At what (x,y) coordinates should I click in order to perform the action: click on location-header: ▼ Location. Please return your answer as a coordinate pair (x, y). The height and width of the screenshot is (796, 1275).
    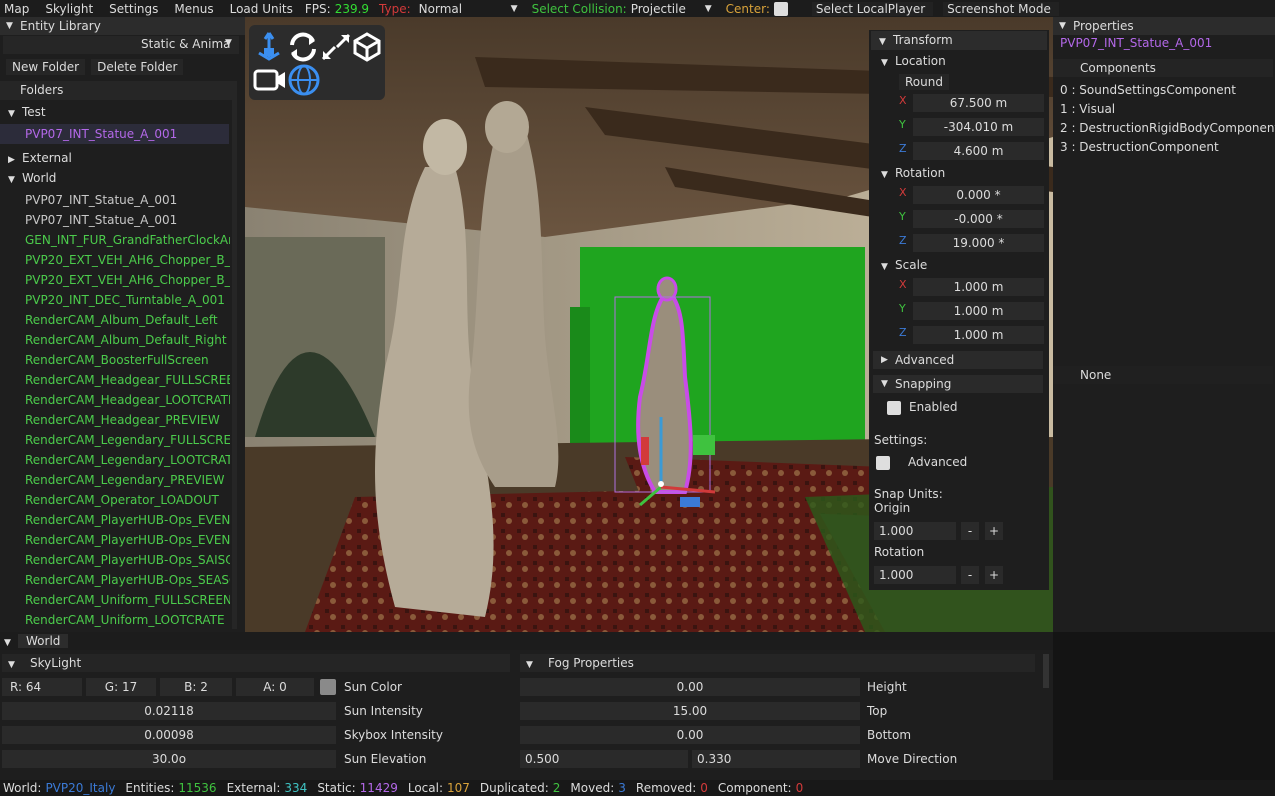
    Looking at the image, I should click on (913, 61).